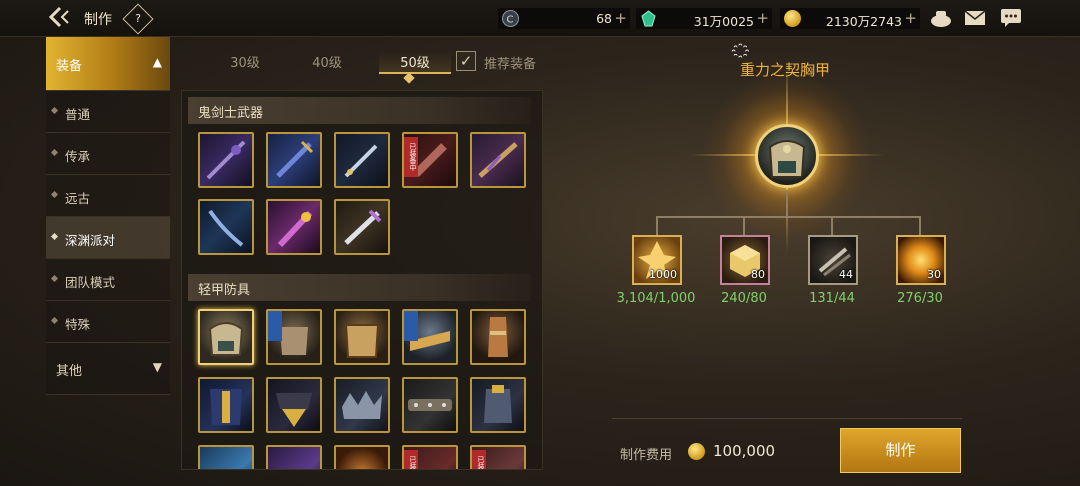  What do you see at coordinates (90, 282) in the screenshot?
I see `sidebar-item-label: 团队模式` at bounding box center [90, 282].